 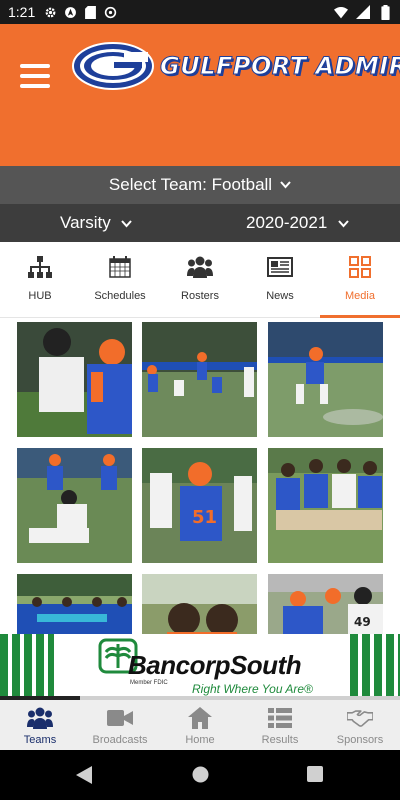 I want to click on newspaper-icon, so click(x=280, y=267).